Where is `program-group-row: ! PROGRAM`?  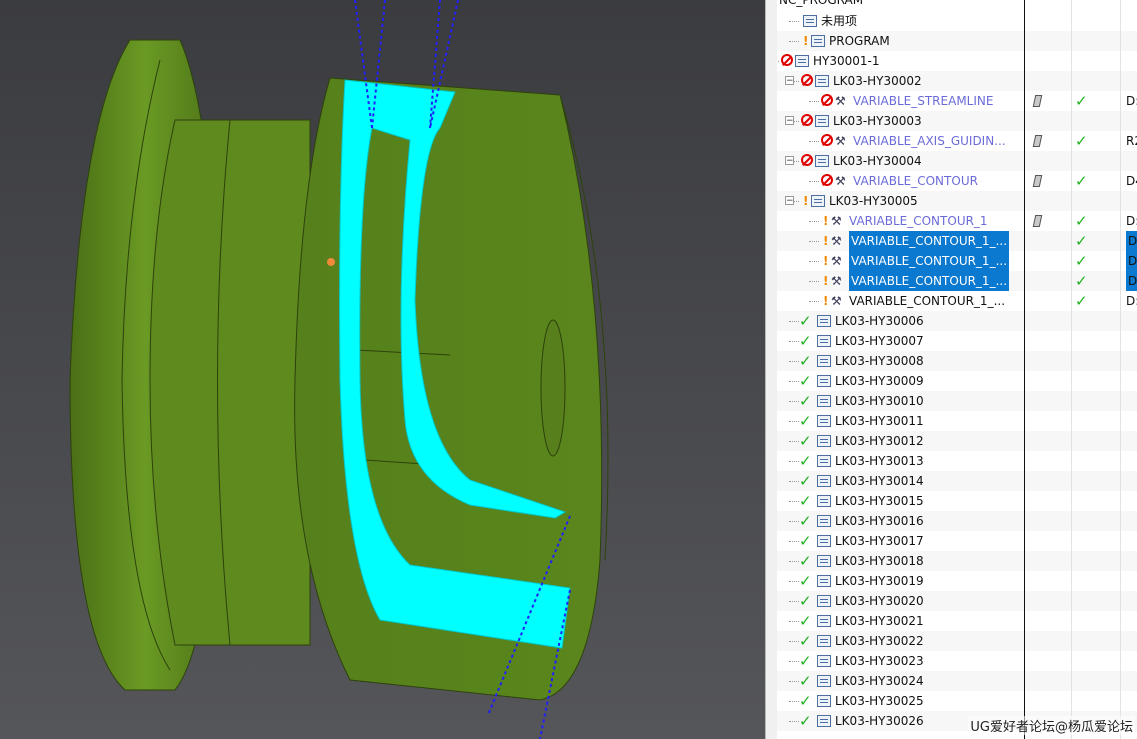
program-group-row: ! PROGRAM is located at coordinates (957, 41).